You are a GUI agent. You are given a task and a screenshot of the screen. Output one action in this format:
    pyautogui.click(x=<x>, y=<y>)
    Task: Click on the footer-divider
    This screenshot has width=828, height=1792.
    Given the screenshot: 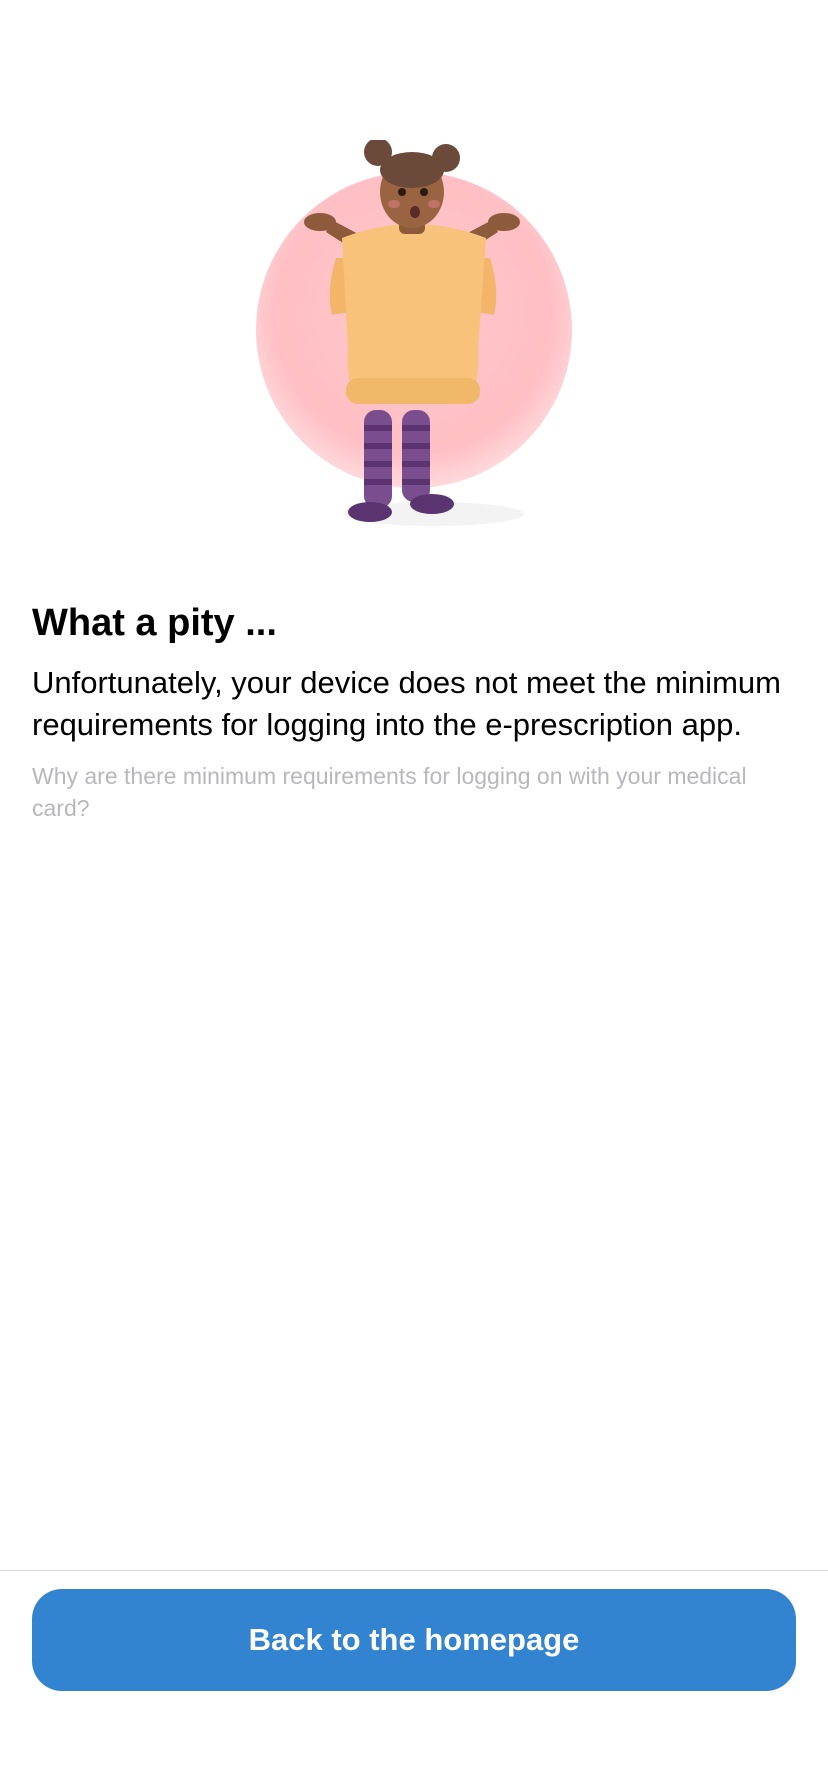 What is the action you would take?
    pyautogui.click(x=414, y=1570)
    